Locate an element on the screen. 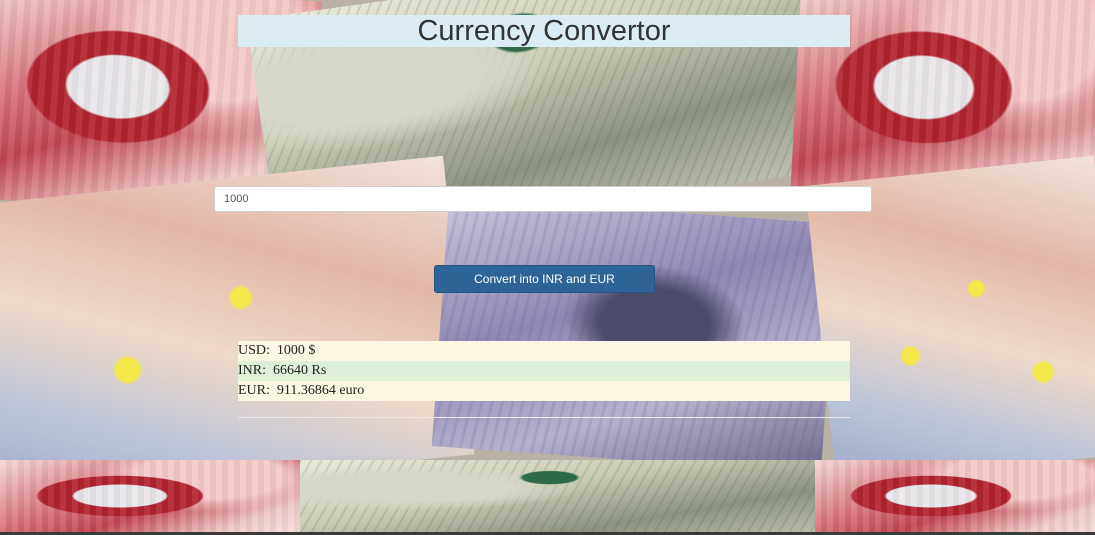 This screenshot has height=535, width=1095. inr-label: INR: is located at coordinates (252, 370).